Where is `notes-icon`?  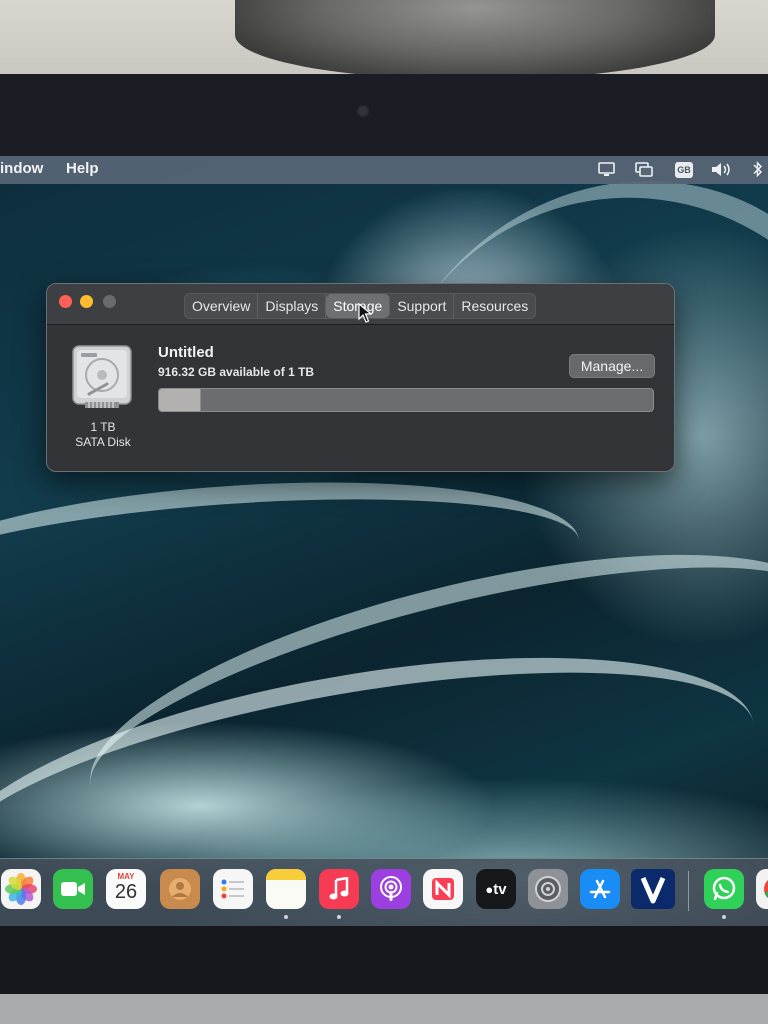
notes-icon is located at coordinates (286, 889).